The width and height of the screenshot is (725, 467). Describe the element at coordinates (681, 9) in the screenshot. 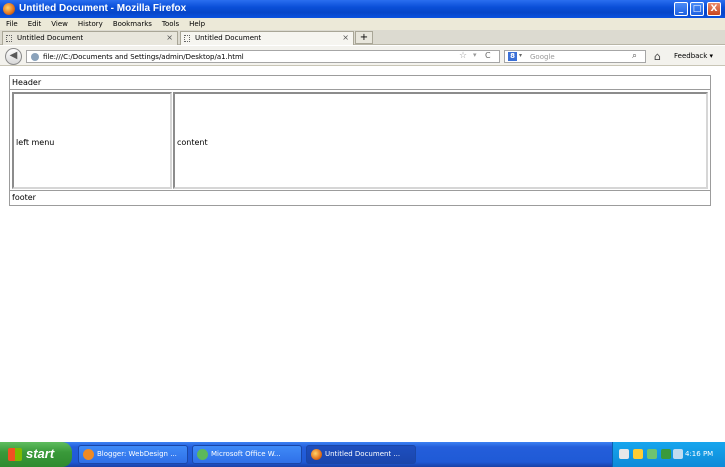

I see `minimize-button: _` at that location.